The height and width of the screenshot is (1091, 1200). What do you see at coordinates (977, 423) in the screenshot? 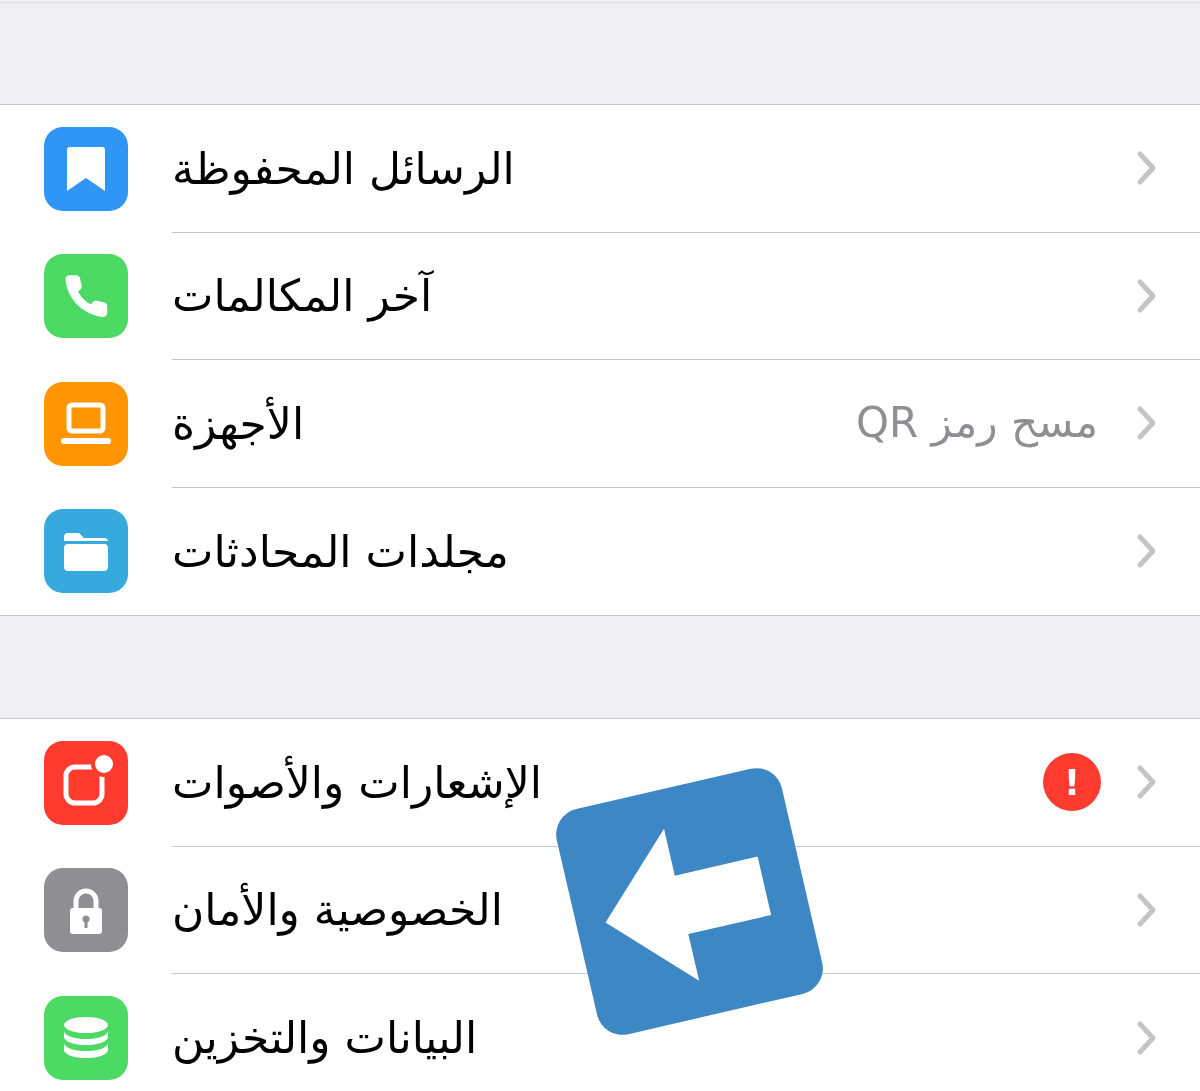
I see `value-text: مسح رمز QR` at bounding box center [977, 423].